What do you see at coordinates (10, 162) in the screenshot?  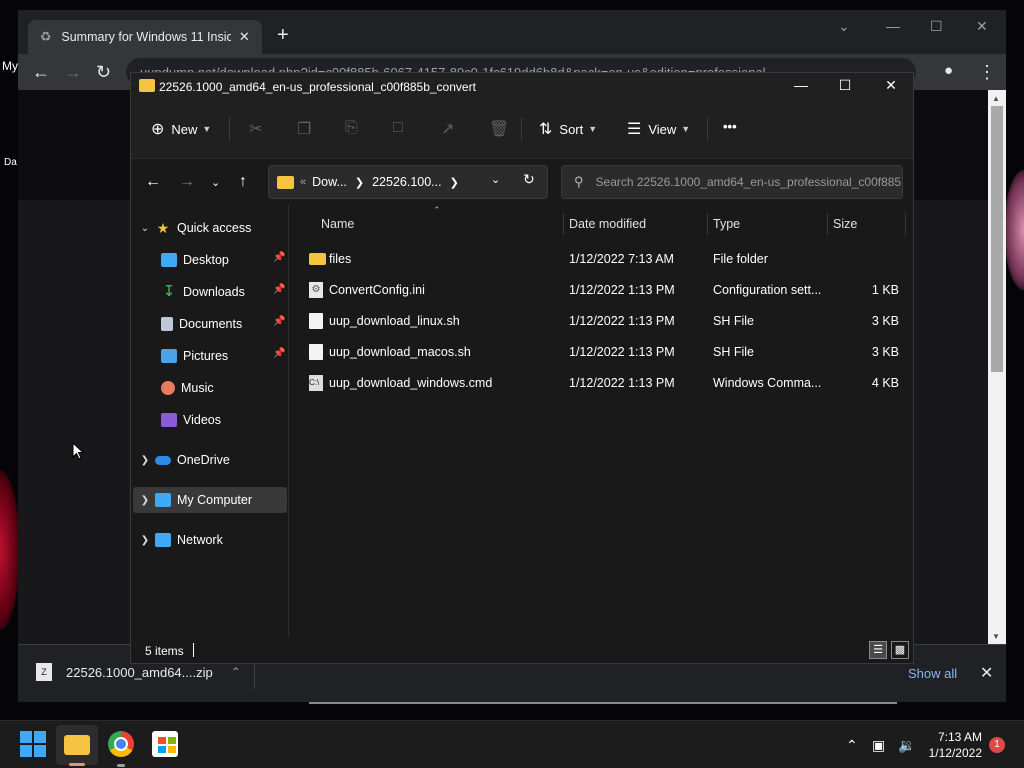 I see `desktop-icon-label: Da` at bounding box center [10, 162].